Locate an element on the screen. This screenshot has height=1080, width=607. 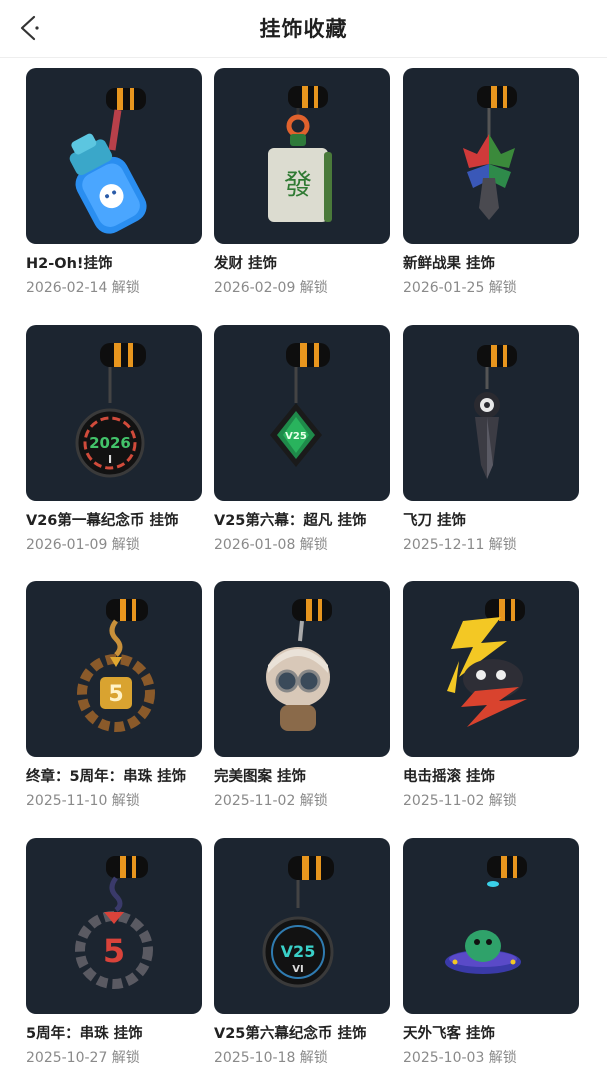
svg-text: 發 is located at coordinates (298, 184).